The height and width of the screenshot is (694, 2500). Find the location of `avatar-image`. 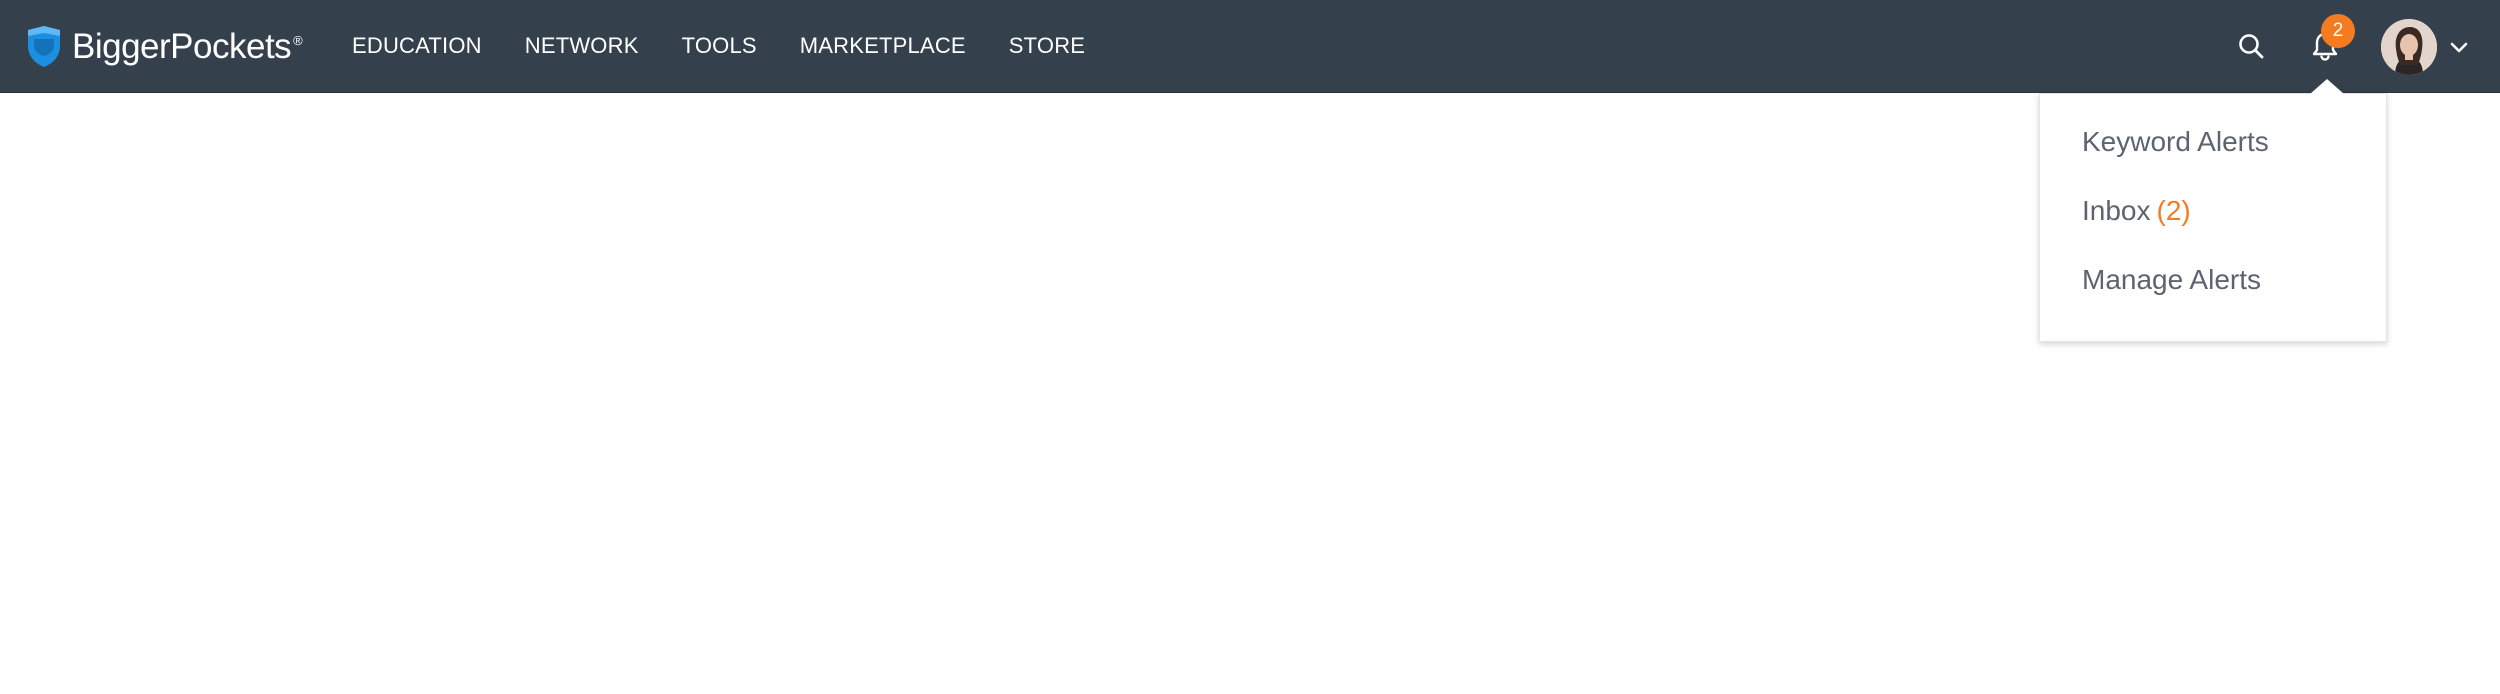

avatar-image is located at coordinates (2409, 47).